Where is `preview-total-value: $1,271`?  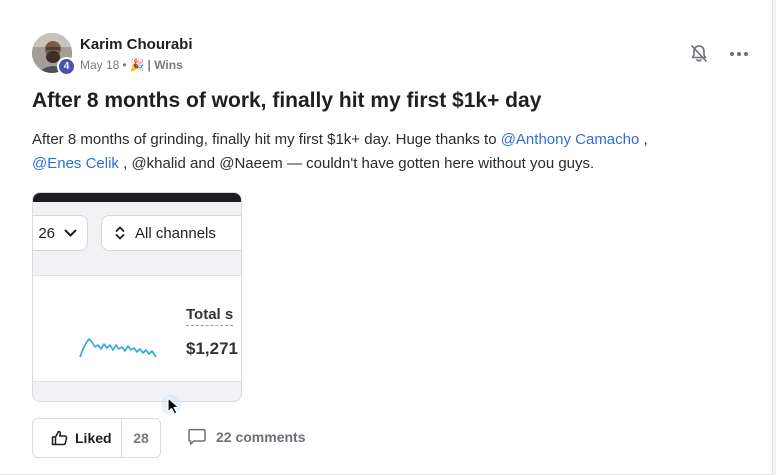
preview-total-value: $1,271 is located at coordinates (212, 348).